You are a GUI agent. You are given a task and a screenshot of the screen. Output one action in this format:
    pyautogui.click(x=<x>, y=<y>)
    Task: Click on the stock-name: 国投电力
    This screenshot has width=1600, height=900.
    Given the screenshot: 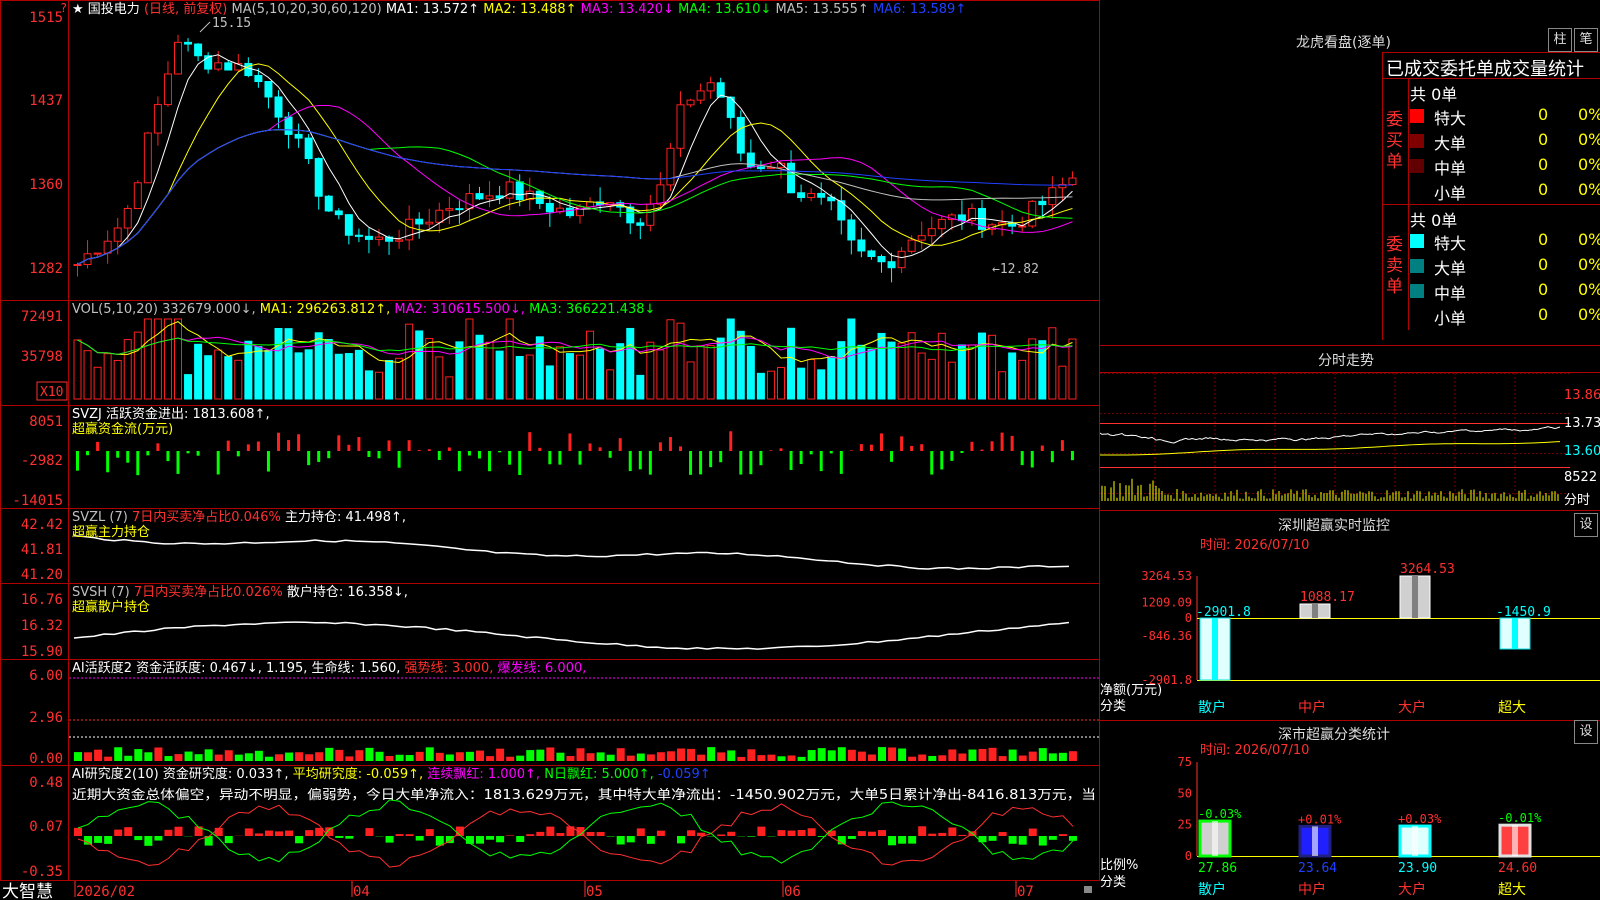 What is the action you would take?
    pyautogui.click(x=114, y=9)
    